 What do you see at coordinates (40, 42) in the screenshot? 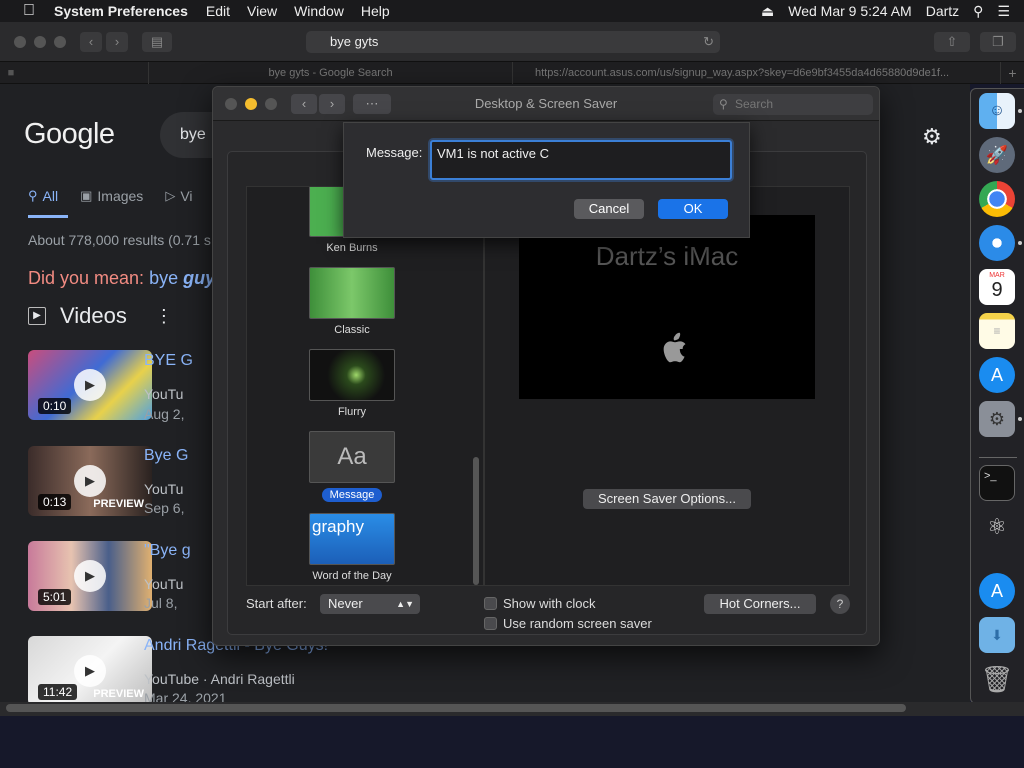
I see `minimize-icon` at bounding box center [40, 42].